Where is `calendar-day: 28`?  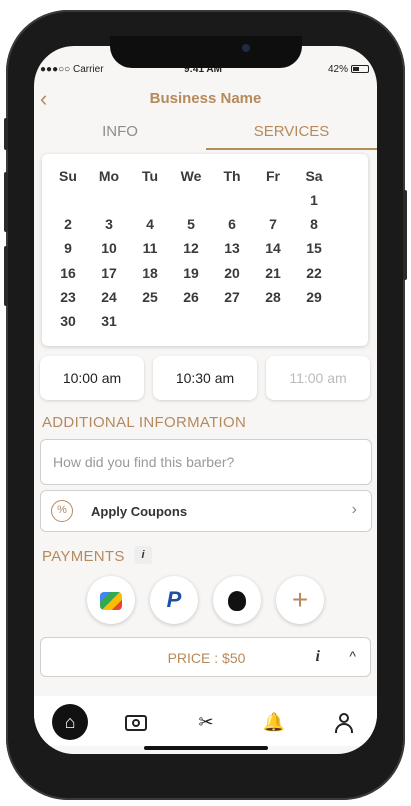 calendar-day: 28 is located at coordinates (273, 297).